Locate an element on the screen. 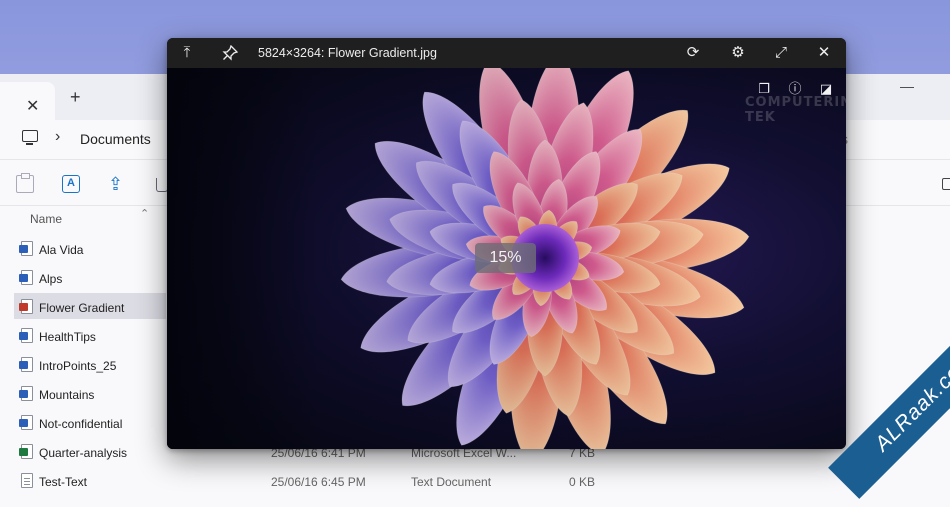  zoom-level-indicator: 15% is located at coordinates (505, 258).